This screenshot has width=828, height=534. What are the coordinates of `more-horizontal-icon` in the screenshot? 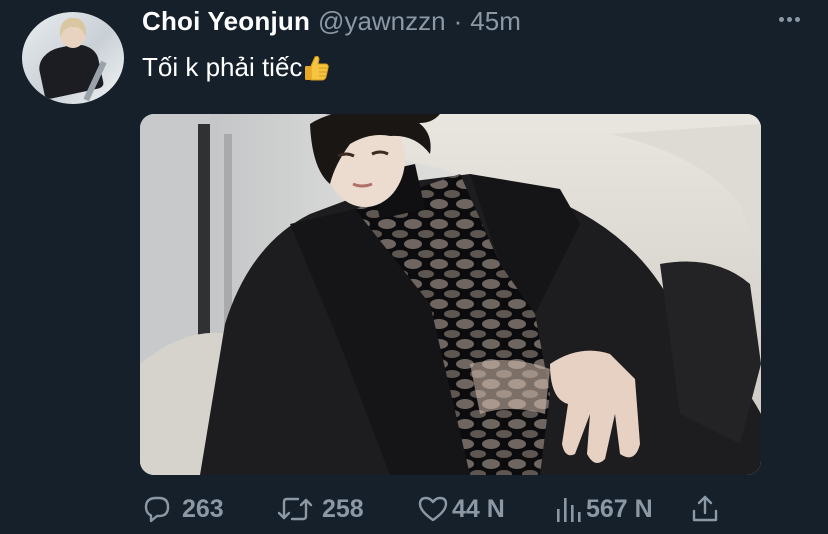 It's located at (781, 19).